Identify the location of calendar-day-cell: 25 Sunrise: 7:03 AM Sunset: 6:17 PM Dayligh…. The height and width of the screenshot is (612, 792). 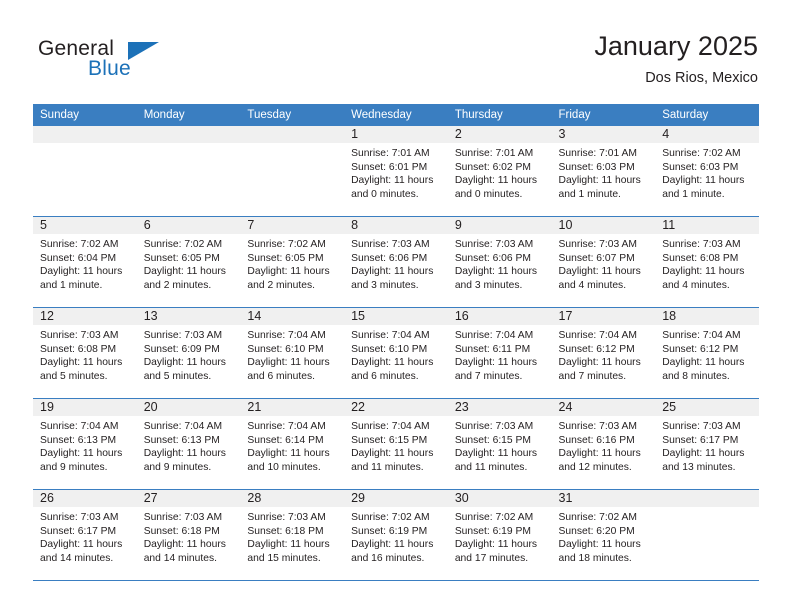
(707, 444).